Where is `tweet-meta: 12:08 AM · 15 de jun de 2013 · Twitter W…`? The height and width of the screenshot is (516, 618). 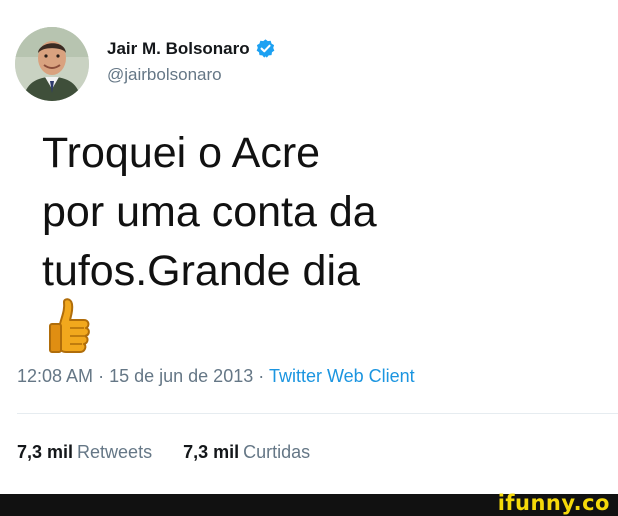 tweet-meta: 12:08 AM · 15 de jun de 2013 · Twitter W… is located at coordinates (216, 376).